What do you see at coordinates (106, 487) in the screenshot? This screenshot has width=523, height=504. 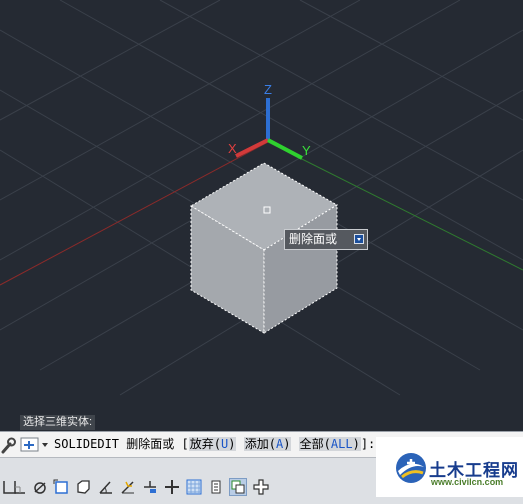 I see `object-snap-icon` at bounding box center [106, 487].